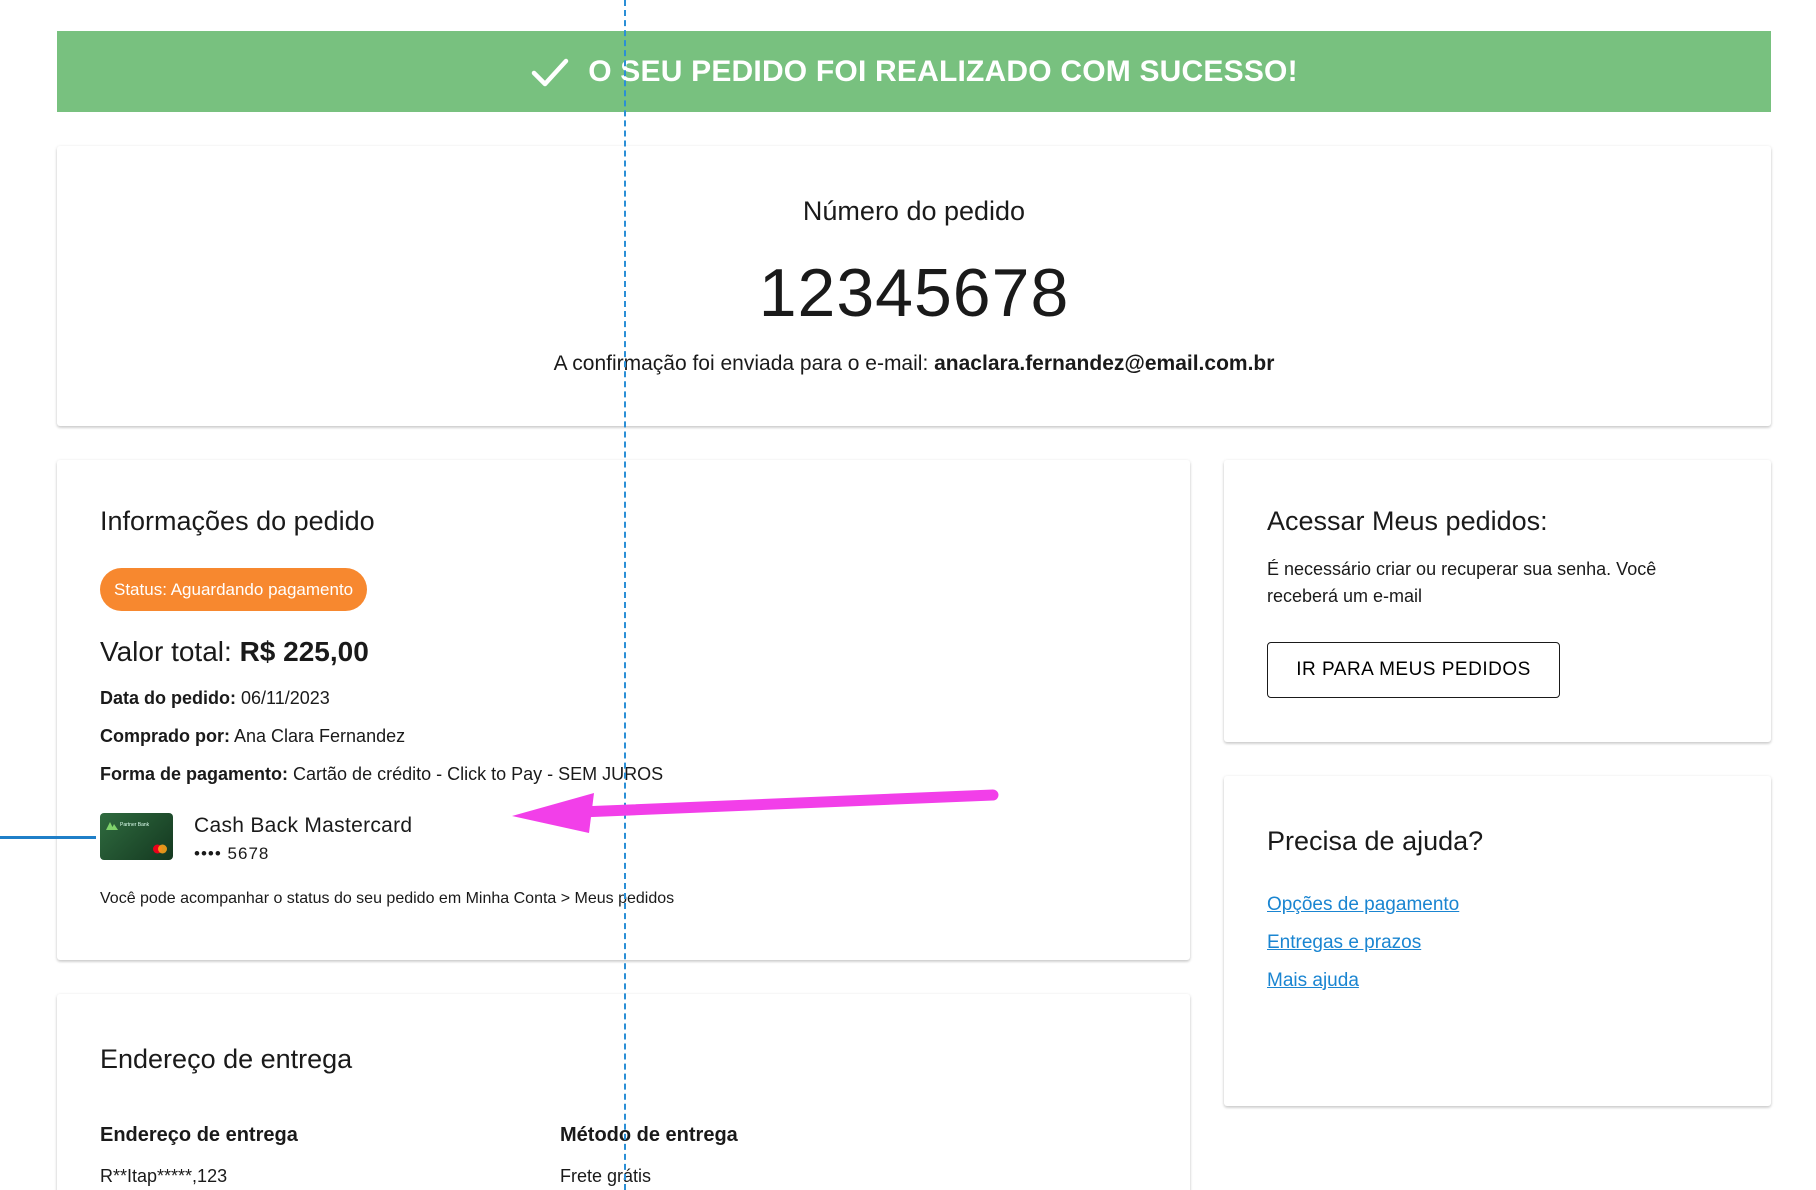 This screenshot has height=1190, width=1816. Describe the element at coordinates (283, 698) in the screenshot. I see `order-date-value: 06/11/2023` at that location.